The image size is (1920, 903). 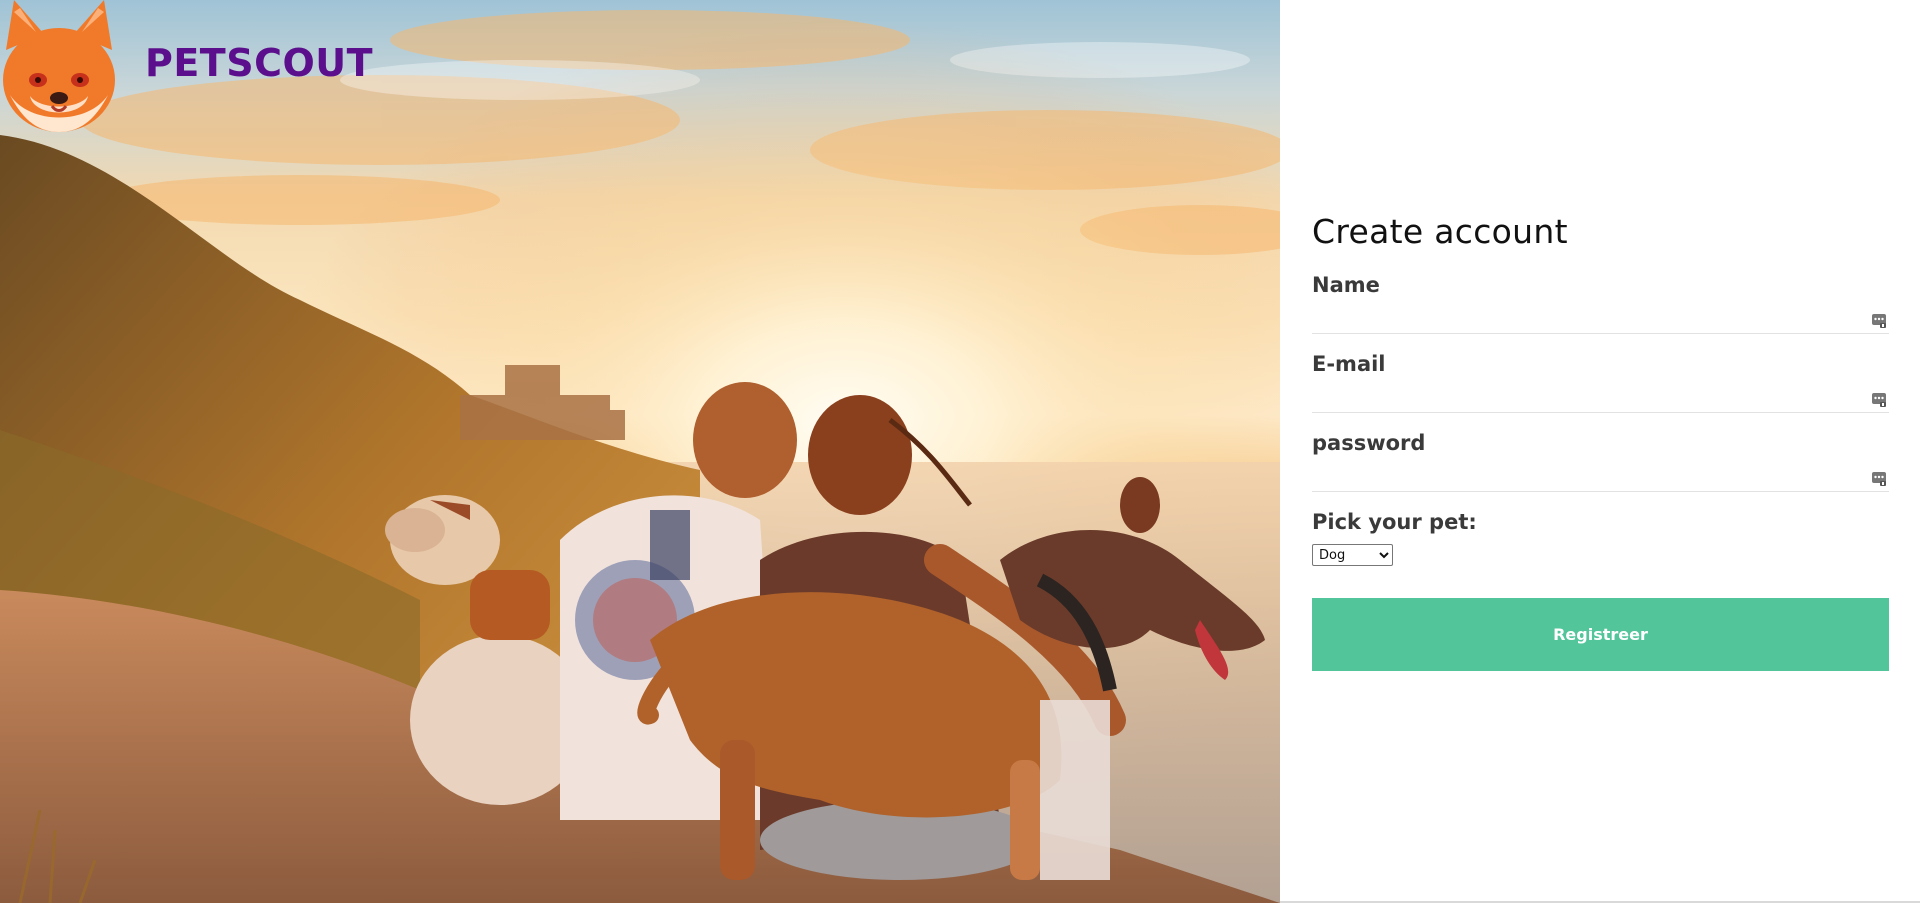 What do you see at coordinates (1349, 364) in the screenshot?
I see `email-label: E-mail` at bounding box center [1349, 364].